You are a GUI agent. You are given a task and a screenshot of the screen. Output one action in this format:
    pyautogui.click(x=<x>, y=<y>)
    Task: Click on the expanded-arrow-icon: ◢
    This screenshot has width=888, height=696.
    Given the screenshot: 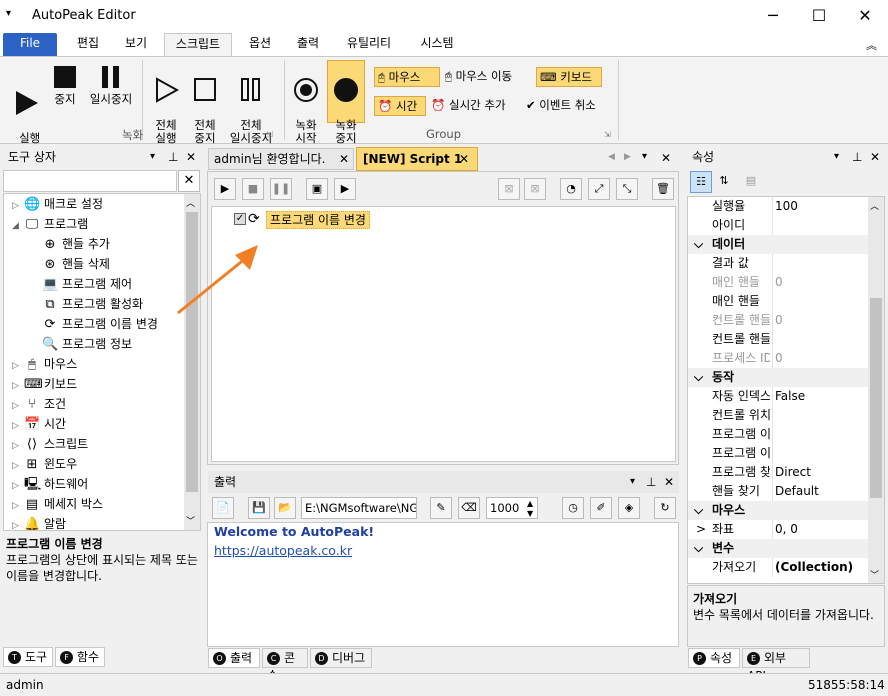 What is the action you would take?
    pyautogui.click(x=18, y=226)
    